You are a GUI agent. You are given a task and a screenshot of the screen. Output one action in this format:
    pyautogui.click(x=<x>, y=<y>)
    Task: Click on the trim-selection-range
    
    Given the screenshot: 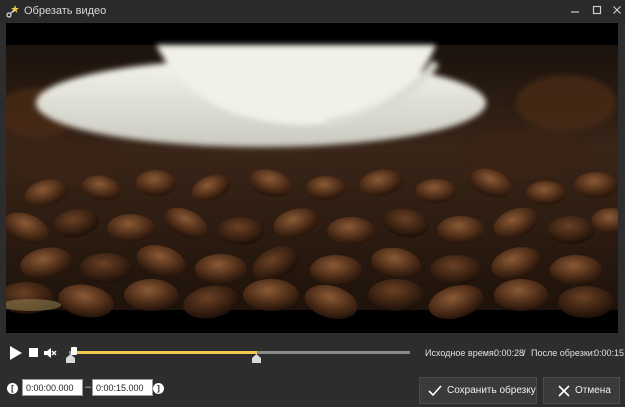 What is the action you would take?
    pyautogui.click(x=165, y=352)
    